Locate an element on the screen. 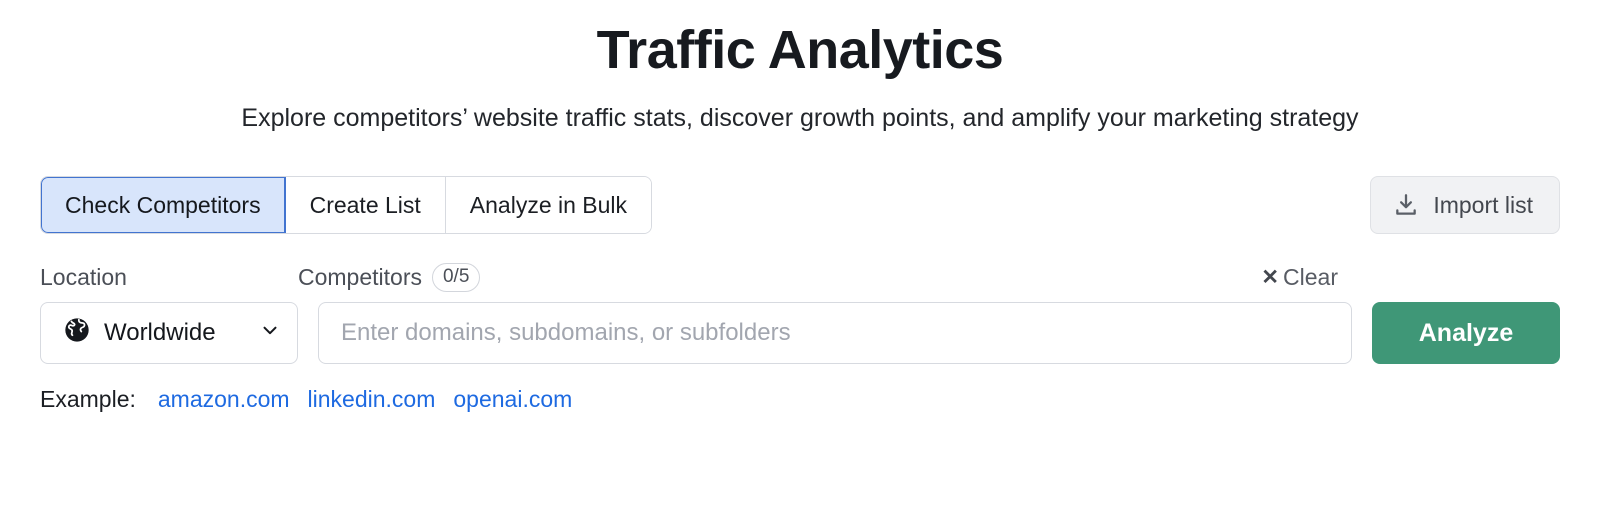 The width and height of the screenshot is (1600, 524). location-label: Location is located at coordinates (83, 276).